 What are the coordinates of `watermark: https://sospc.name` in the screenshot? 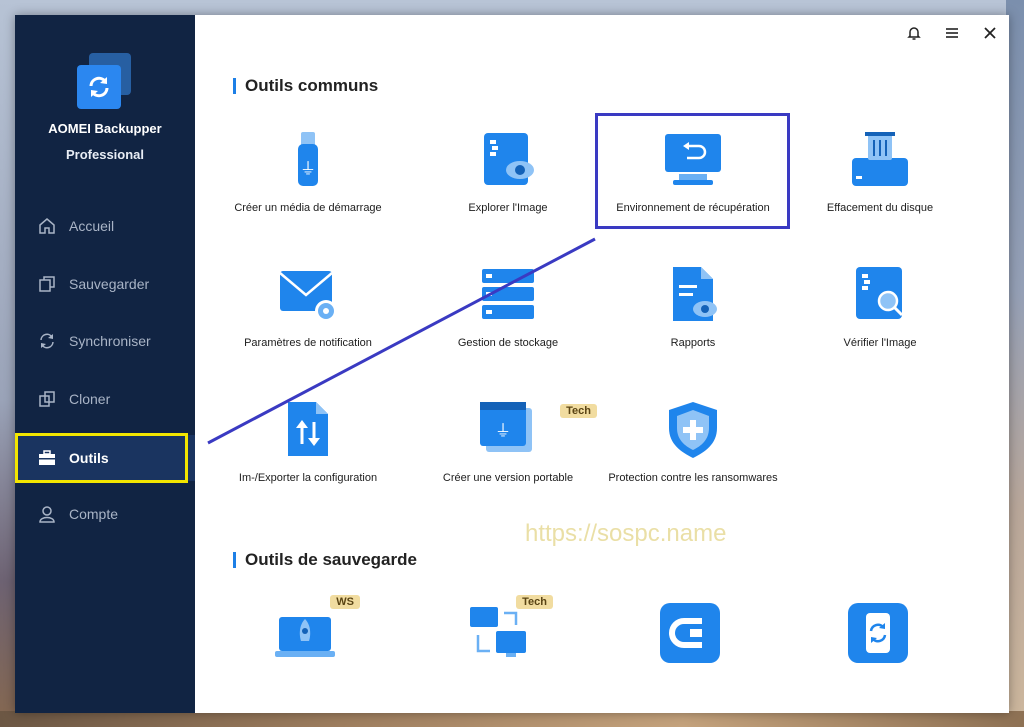 It's located at (626, 533).